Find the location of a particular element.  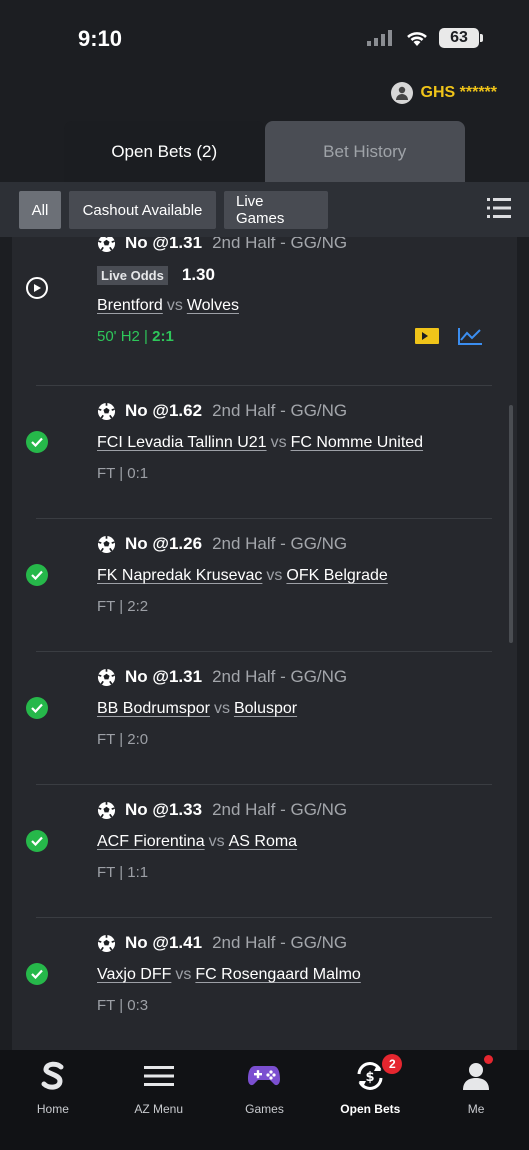

match-result: FT | 2:2 is located at coordinates (123, 606).